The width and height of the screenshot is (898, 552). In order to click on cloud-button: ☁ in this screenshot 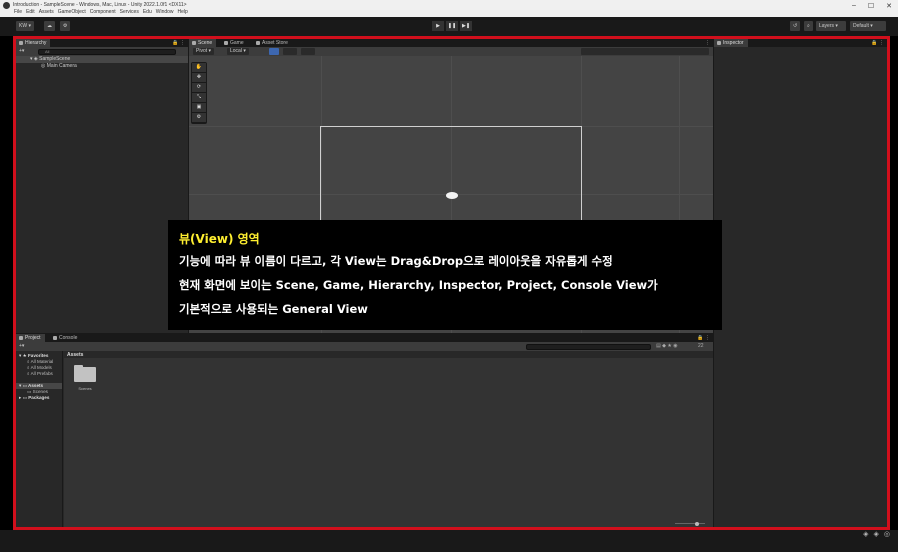, I will do `click(49, 26)`.